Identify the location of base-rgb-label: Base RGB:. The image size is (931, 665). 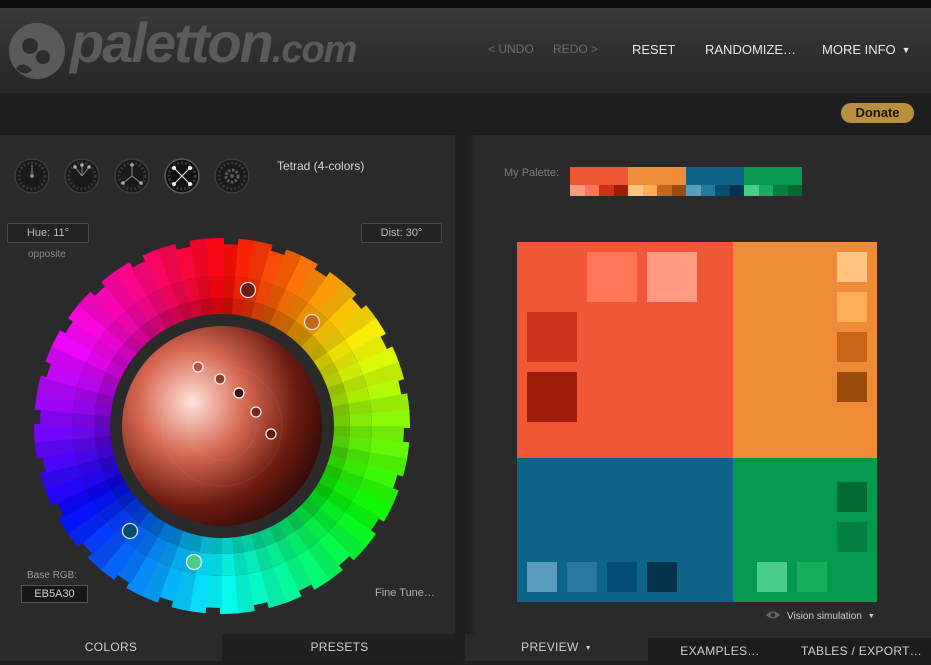
(52, 575).